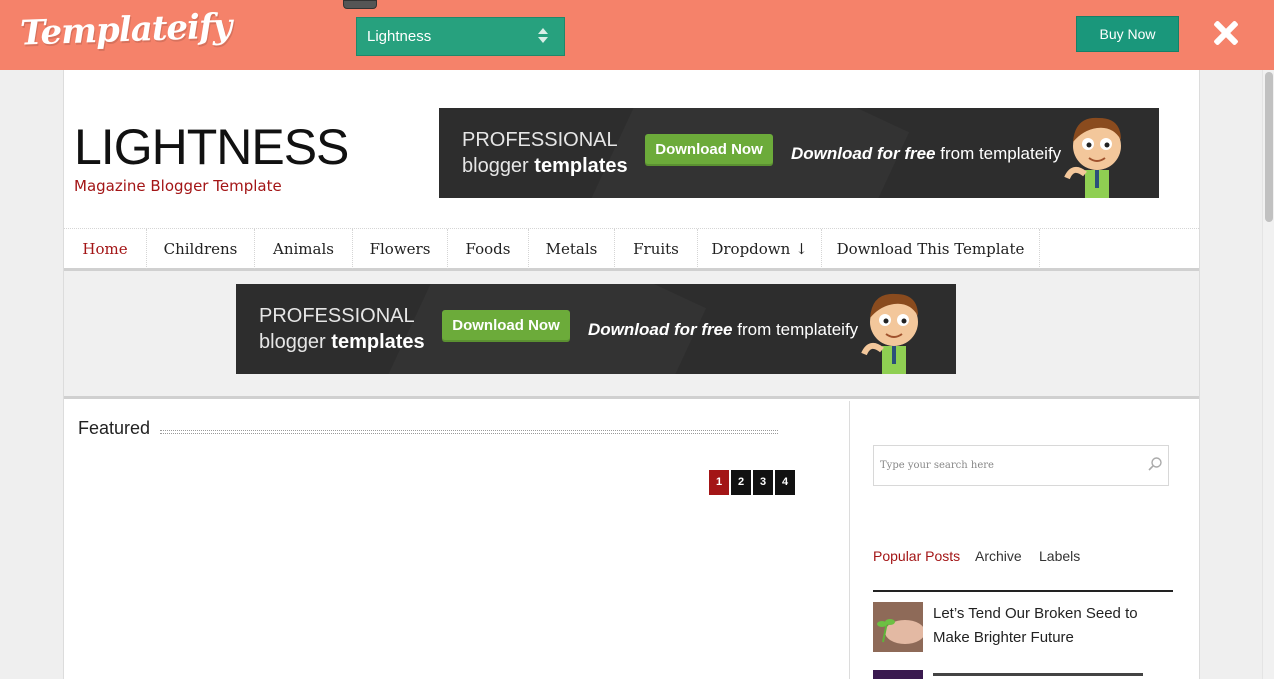 The height and width of the screenshot is (679, 1274). I want to click on pager-page-3: 3, so click(763, 482).